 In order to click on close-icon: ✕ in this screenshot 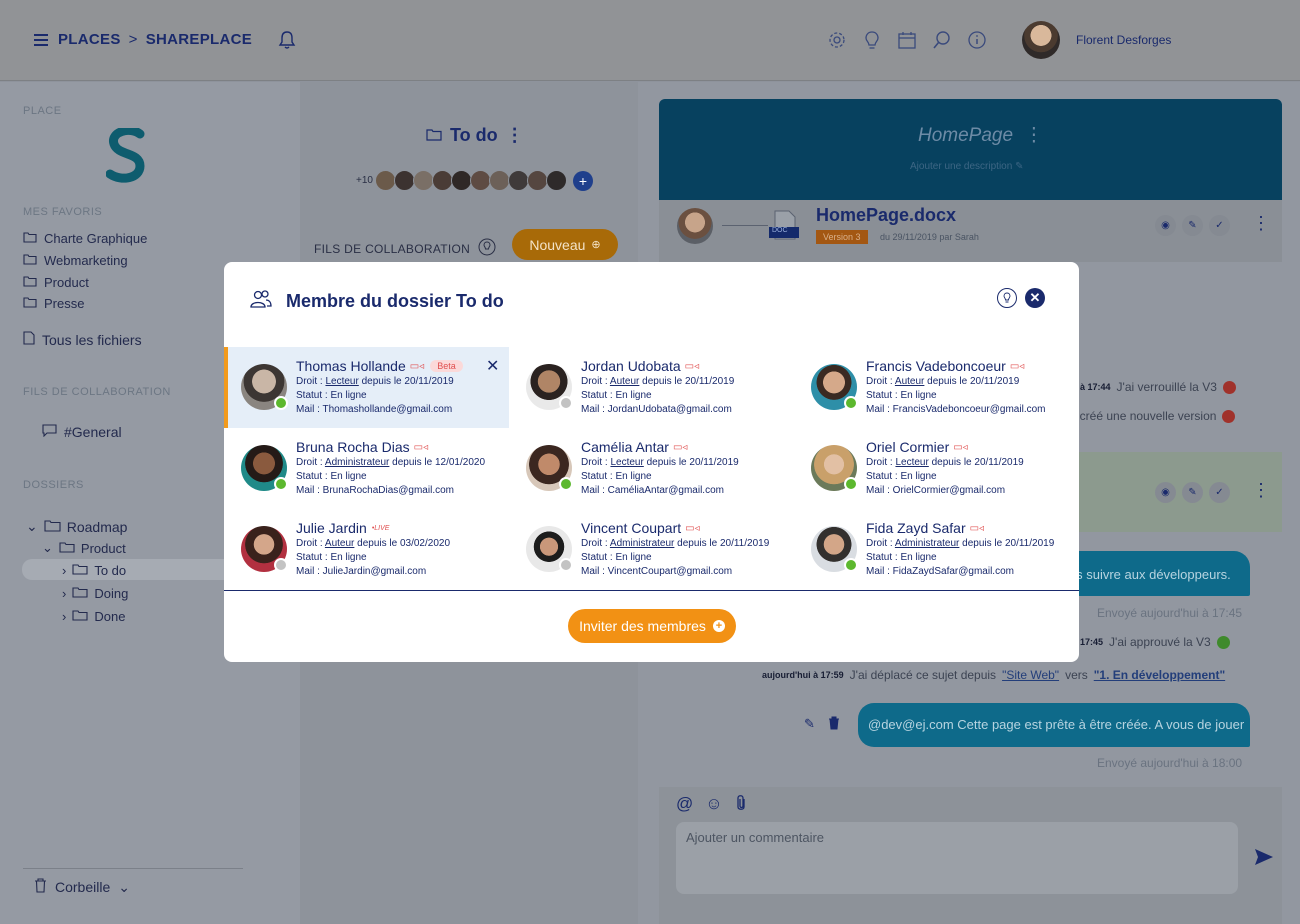, I will do `click(1035, 298)`.